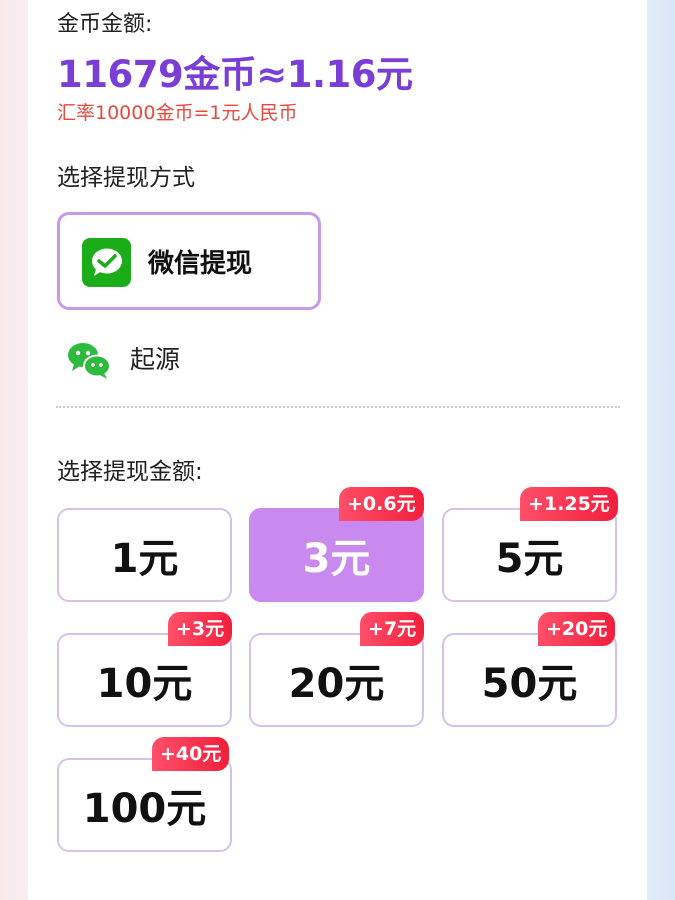  What do you see at coordinates (144, 805) in the screenshot?
I see `amount-option-100: 100元` at bounding box center [144, 805].